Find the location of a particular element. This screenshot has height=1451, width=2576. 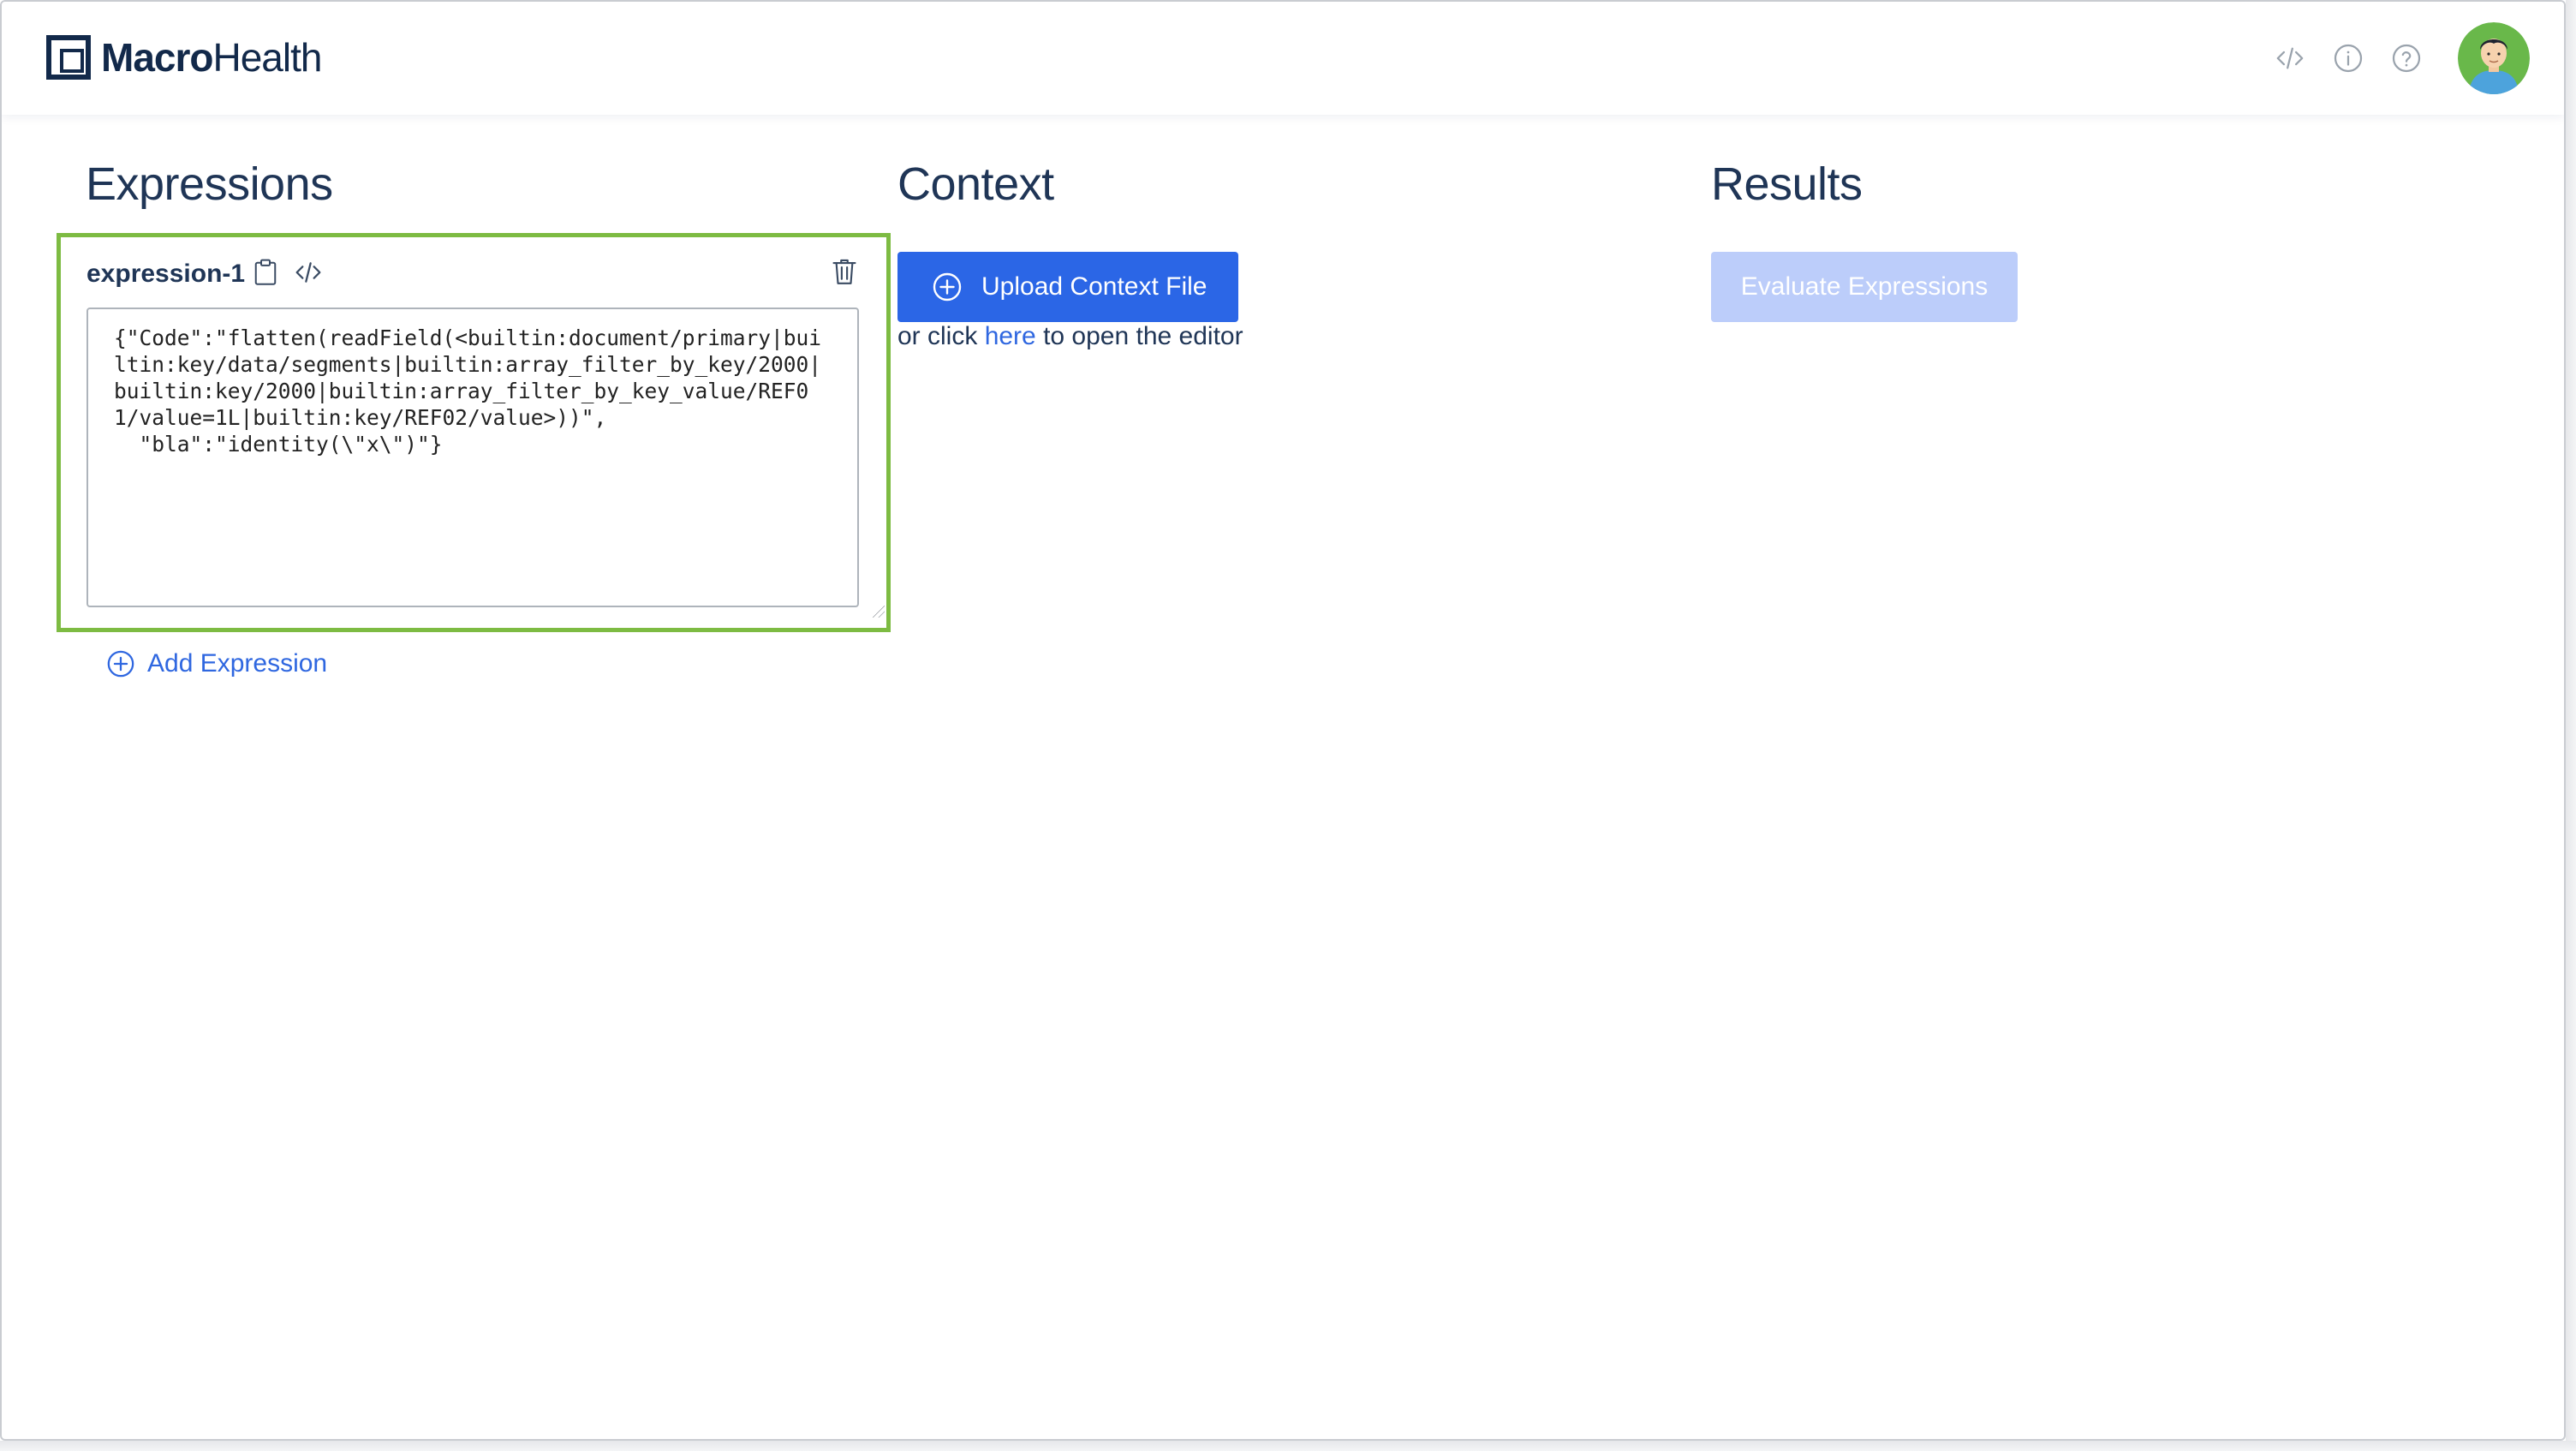

context-editor-hint: or click here to open the editor is located at coordinates (1070, 336).